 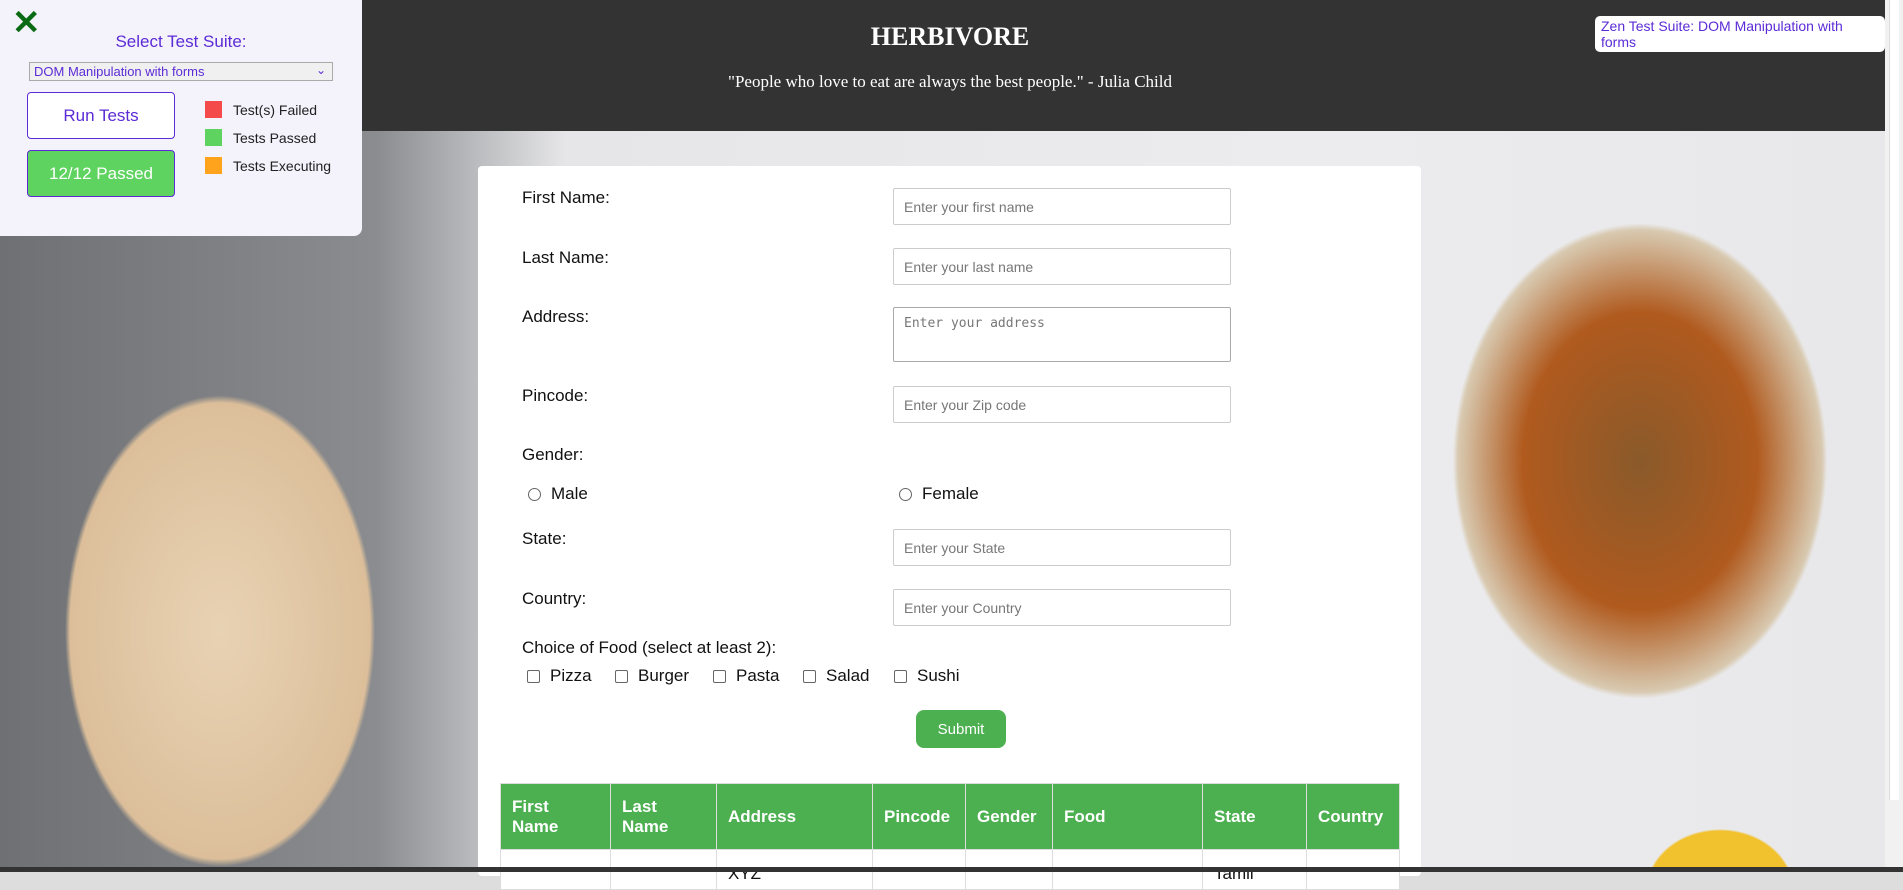 I want to click on page-scrollbar, so click(x=1894, y=433).